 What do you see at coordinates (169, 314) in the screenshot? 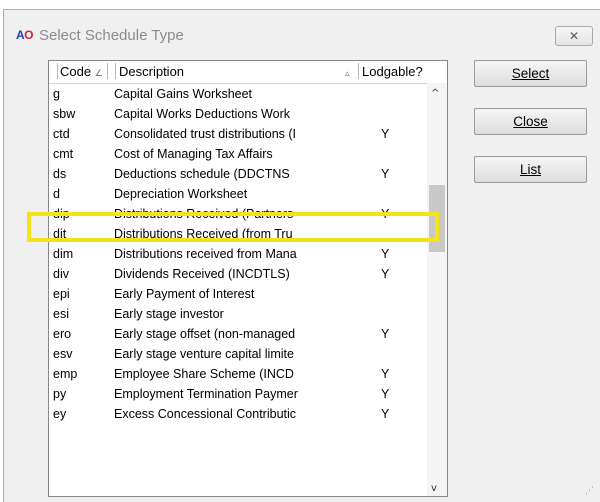
I see `list-item-description: Early stage investor` at bounding box center [169, 314].